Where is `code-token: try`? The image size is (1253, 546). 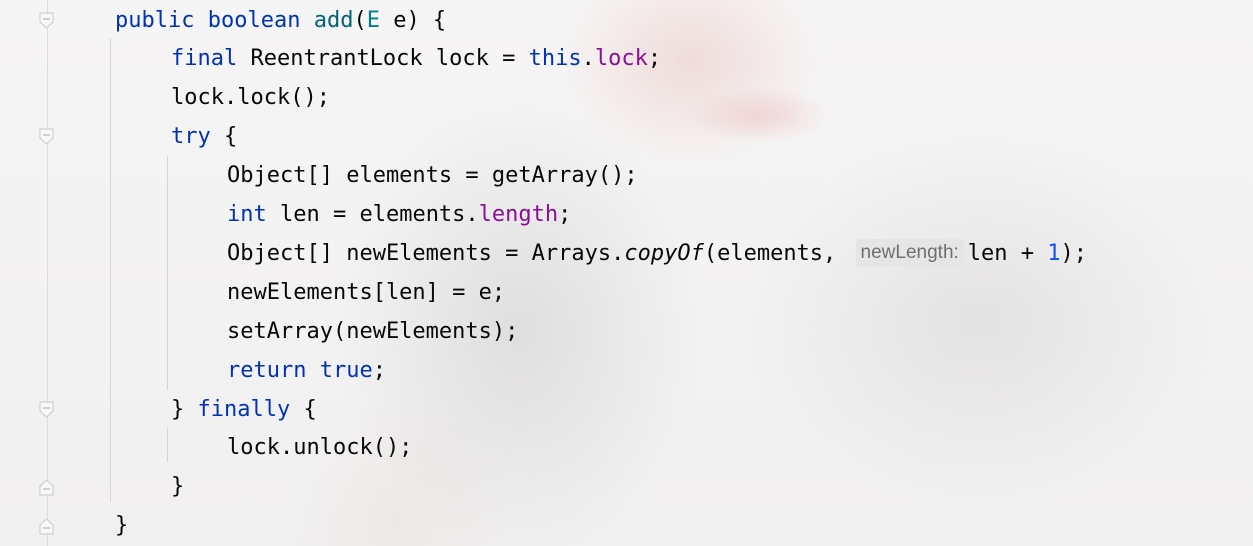 code-token: try is located at coordinates (191, 137).